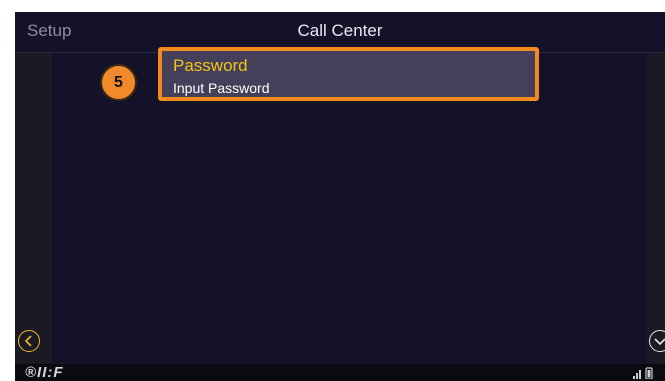 This screenshot has height=381, width=665. What do you see at coordinates (340, 30) in the screenshot?
I see `page-title: Call Center` at bounding box center [340, 30].